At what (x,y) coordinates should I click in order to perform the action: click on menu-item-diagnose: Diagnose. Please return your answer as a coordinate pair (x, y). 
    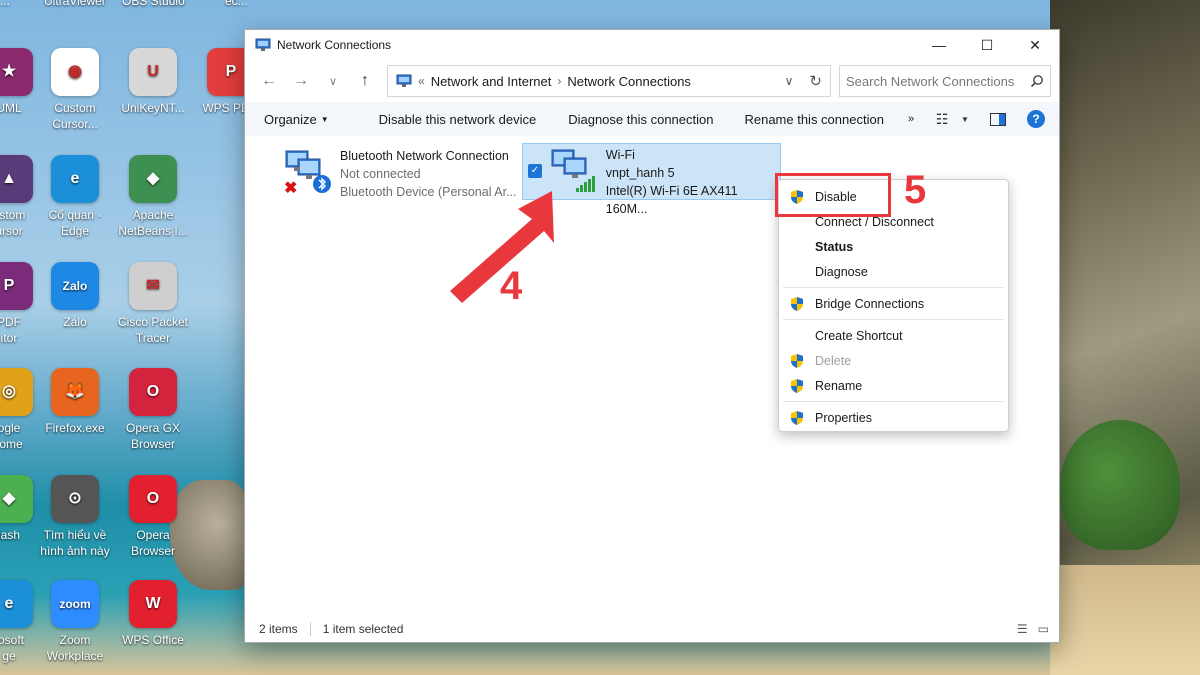
    Looking at the image, I should click on (893, 271).